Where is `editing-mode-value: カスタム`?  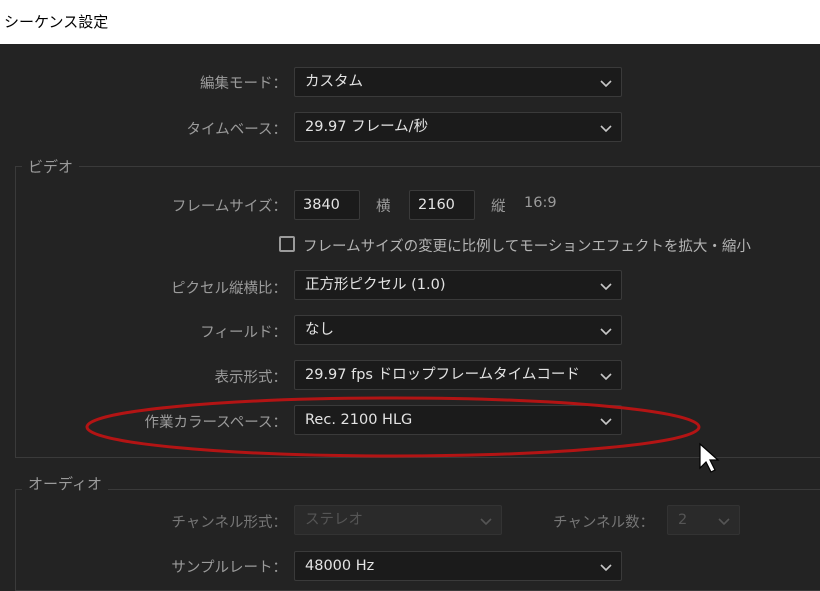
editing-mode-value: カスタム is located at coordinates (334, 82).